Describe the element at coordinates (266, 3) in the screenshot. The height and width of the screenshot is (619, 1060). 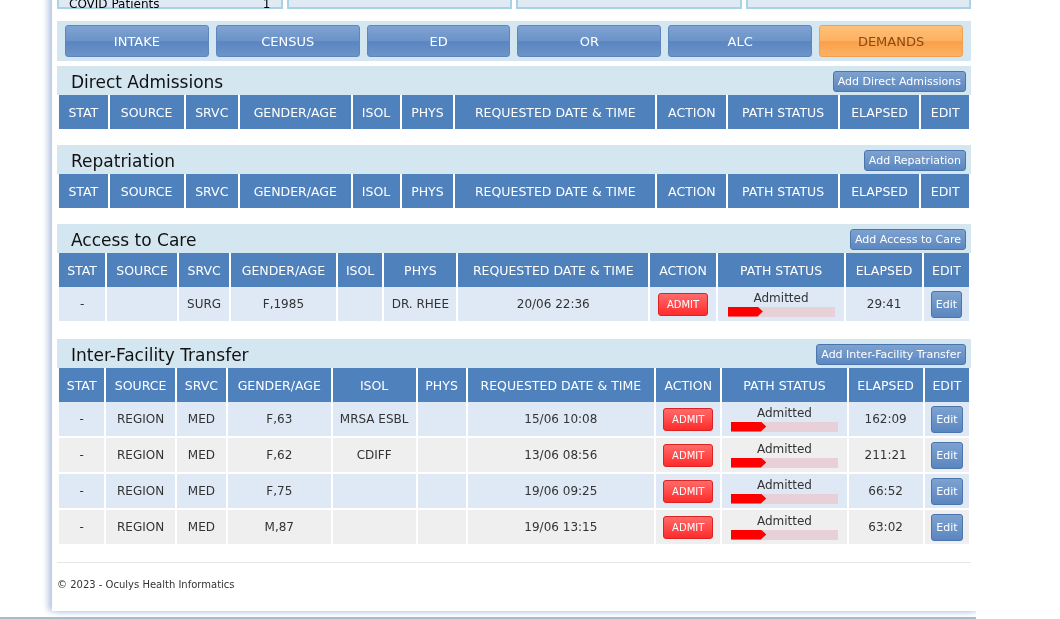
I see `card-value: 1` at that location.